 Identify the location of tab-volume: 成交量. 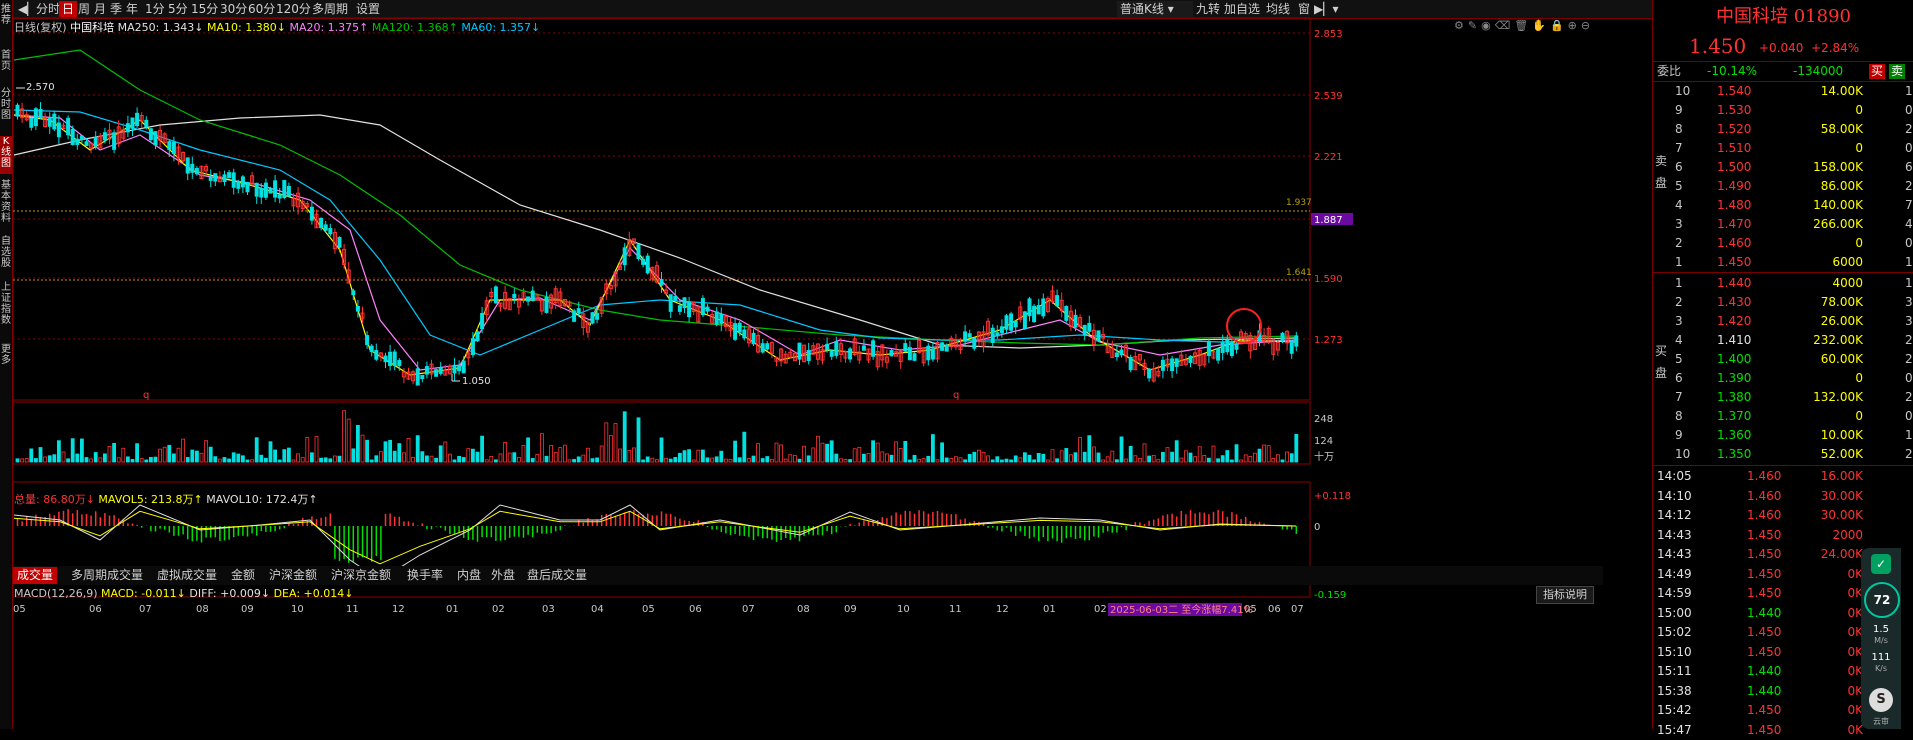
(35, 575).